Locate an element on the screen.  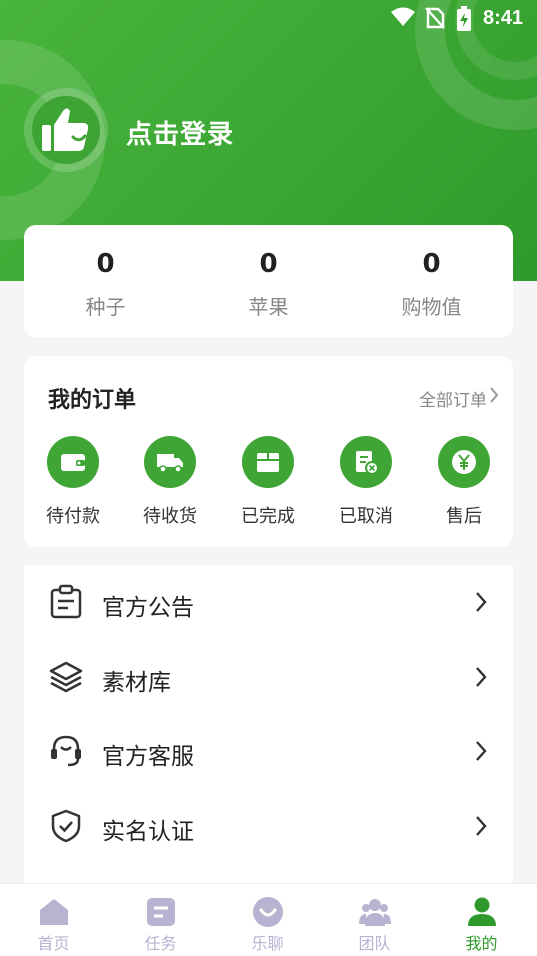
stat-label: 种子 is located at coordinates (105, 307).